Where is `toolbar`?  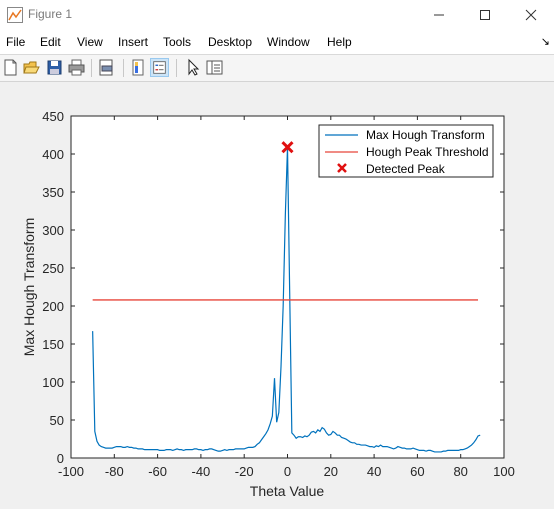 toolbar is located at coordinates (277, 68).